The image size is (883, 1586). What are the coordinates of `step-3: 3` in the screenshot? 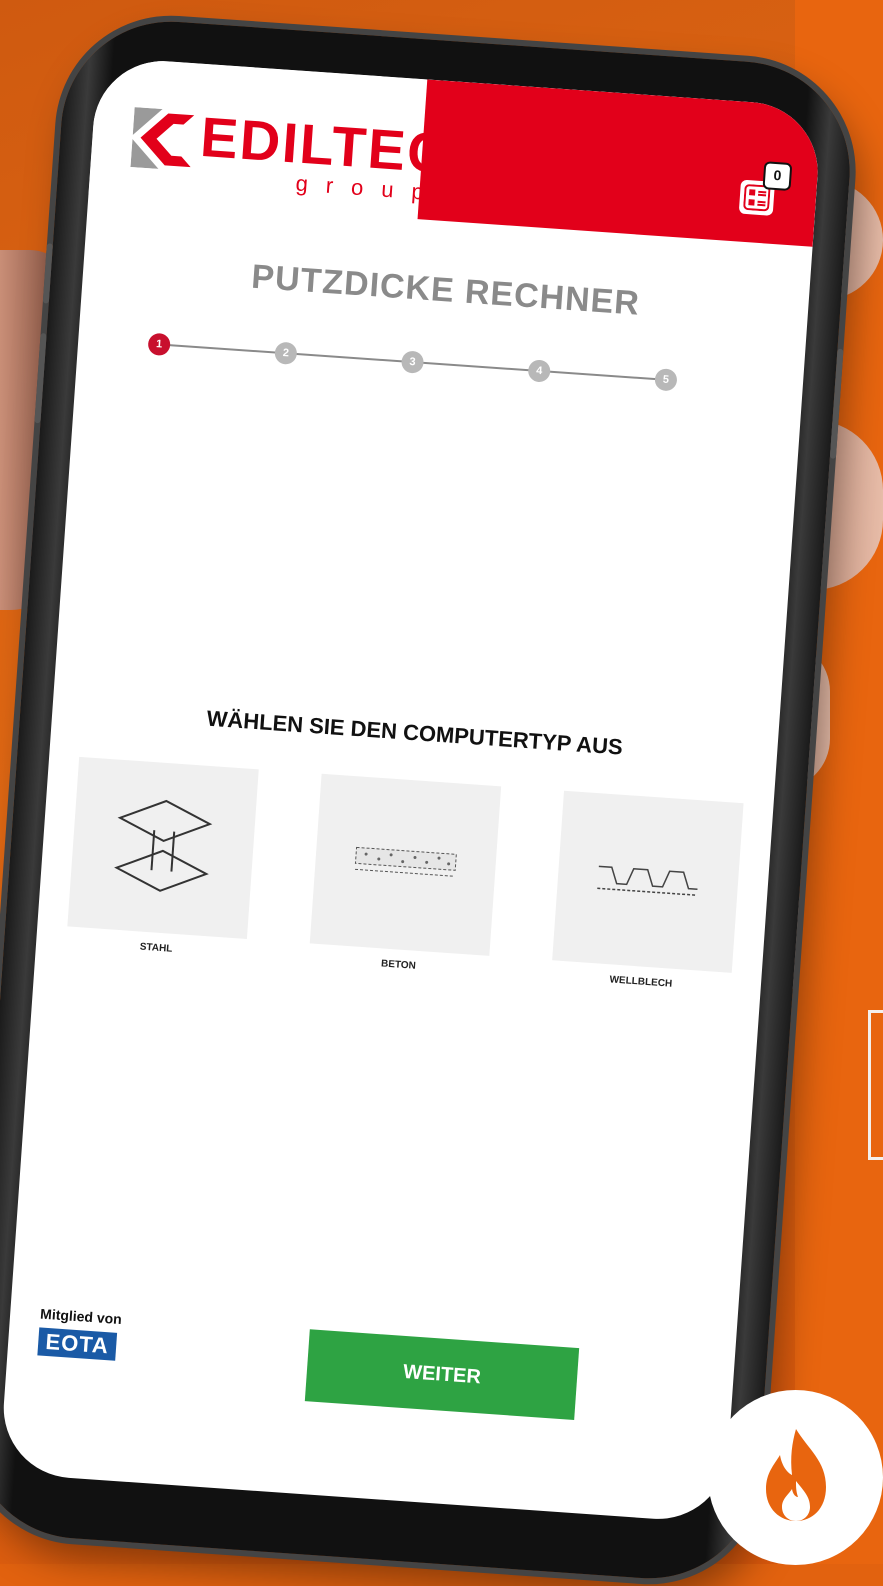 It's located at (412, 362).